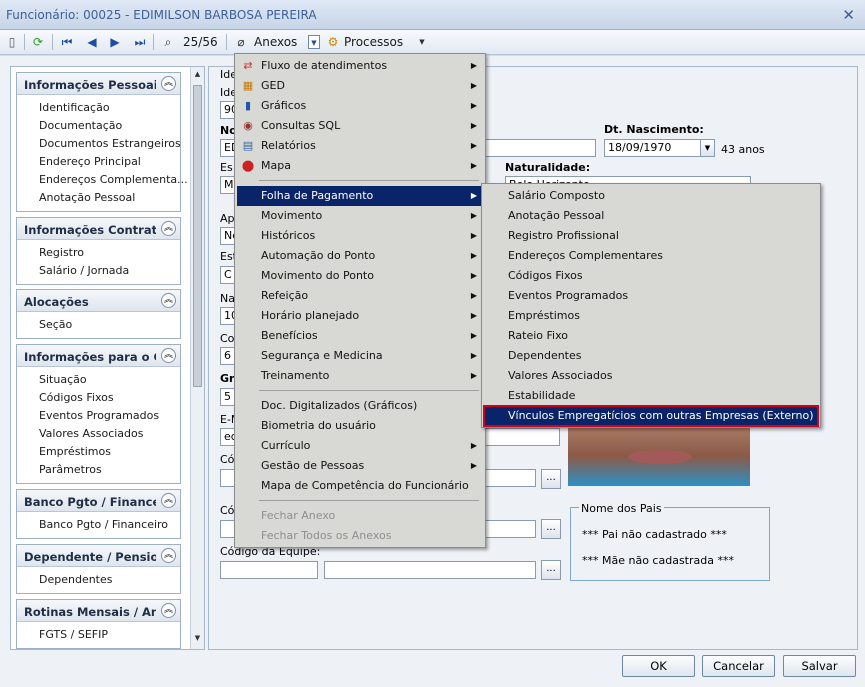 The image size is (865, 687). I want to click on date-dropdown-icon: ▼, so click(707, 148).